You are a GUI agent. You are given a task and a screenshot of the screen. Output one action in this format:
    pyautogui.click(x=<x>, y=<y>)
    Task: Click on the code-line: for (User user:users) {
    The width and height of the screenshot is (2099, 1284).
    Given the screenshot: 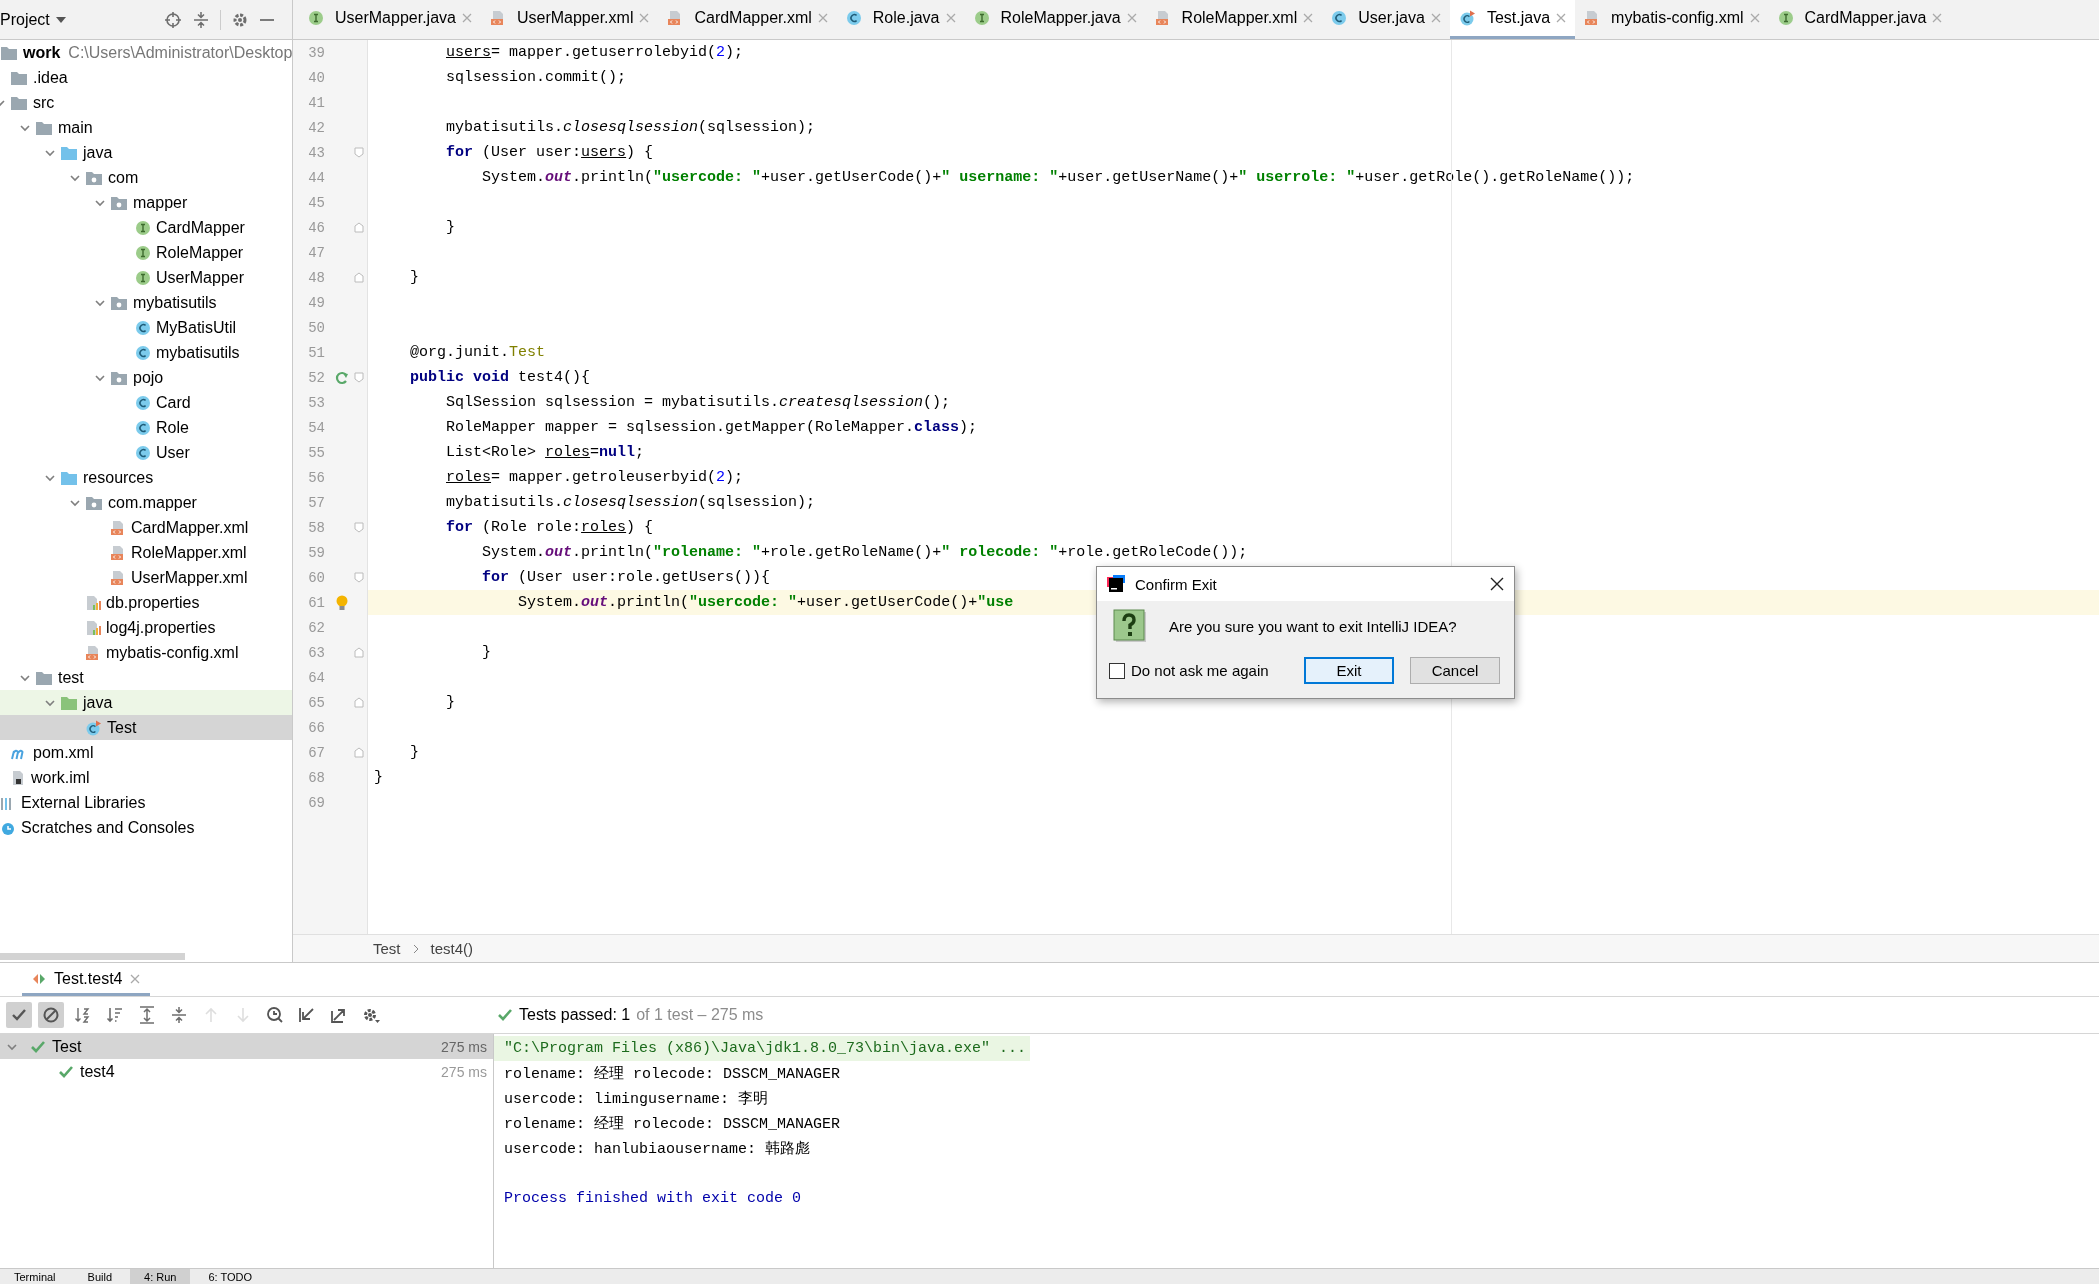 What is the action you would take?
    pyautogui.click(x=549, y=152)
    